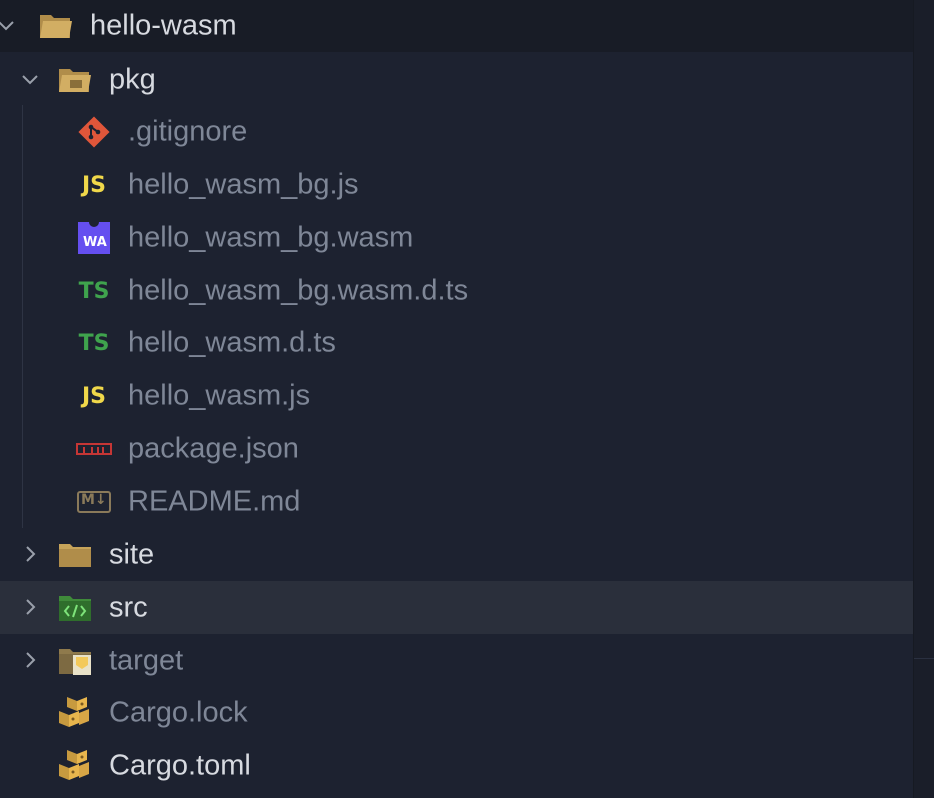 Image resolution: width=934 pixels, height=798 pixels. Describe the element at coordinates (94, 449) in the screenshot. I see `npm-icon` at that location.